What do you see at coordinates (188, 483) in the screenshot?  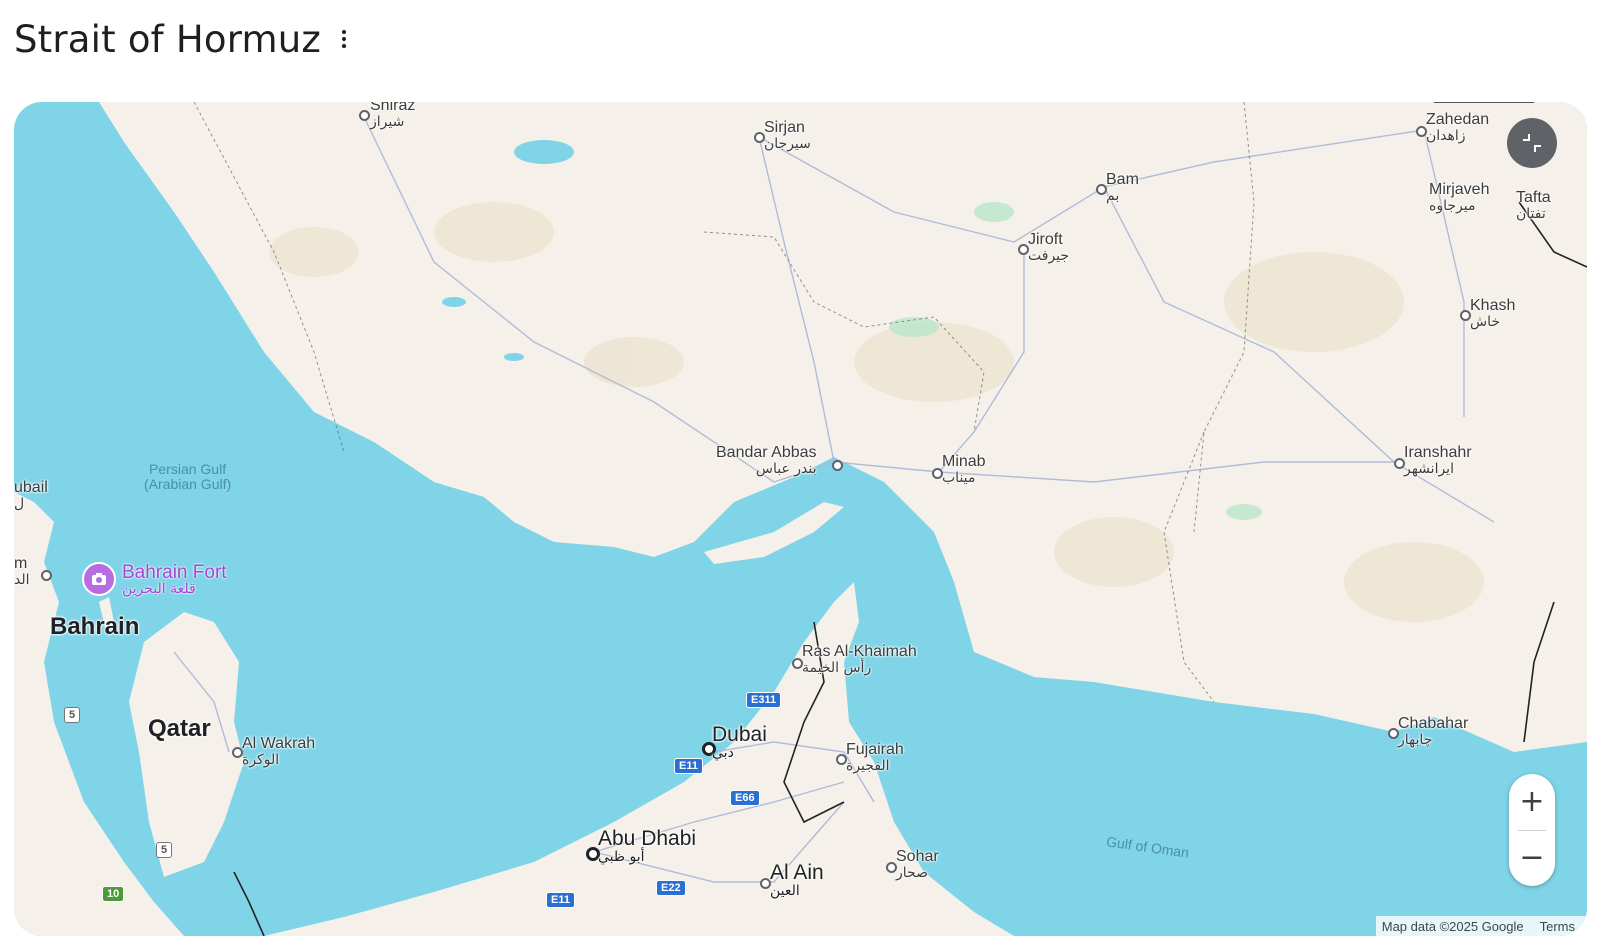 I see `water-label-alt-text: (Arabian Gulf)` at bounding box center [188, 483].